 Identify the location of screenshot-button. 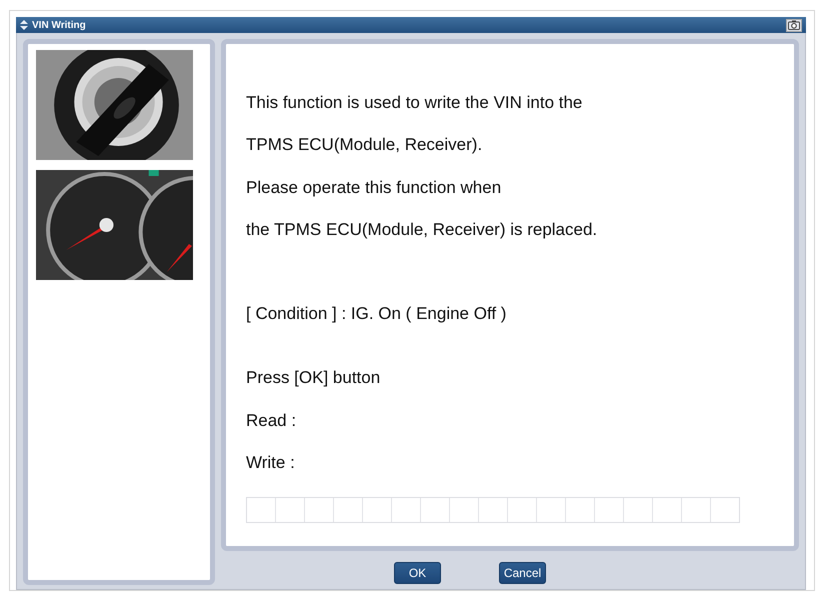
(794, 25).